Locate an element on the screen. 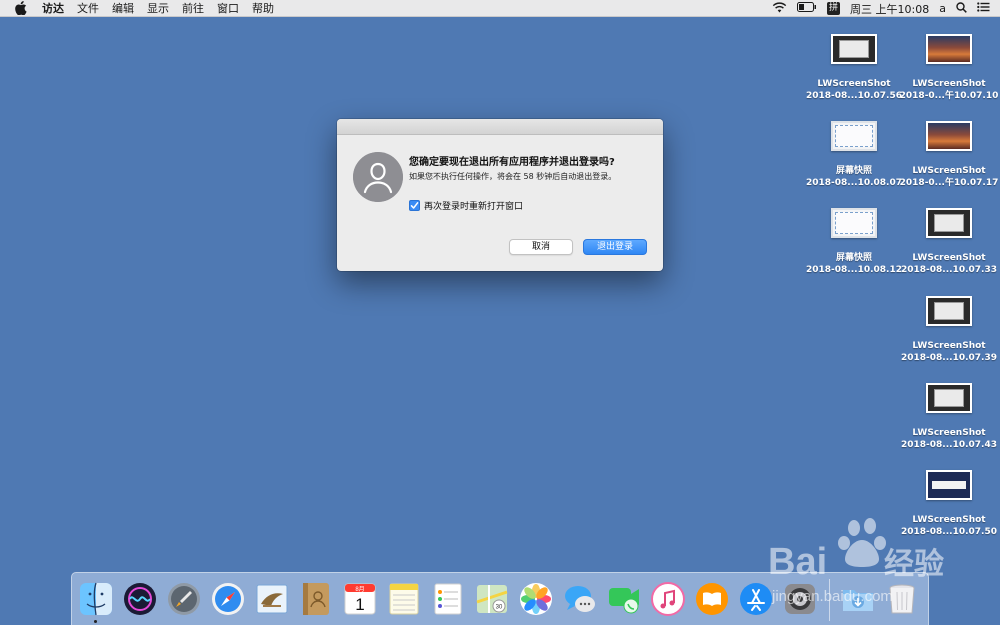 This screenshot has height=625, width=1000. desktop-file: 屏幕快照 2018-08...10.08.12 is located at coordinates (854, 242).